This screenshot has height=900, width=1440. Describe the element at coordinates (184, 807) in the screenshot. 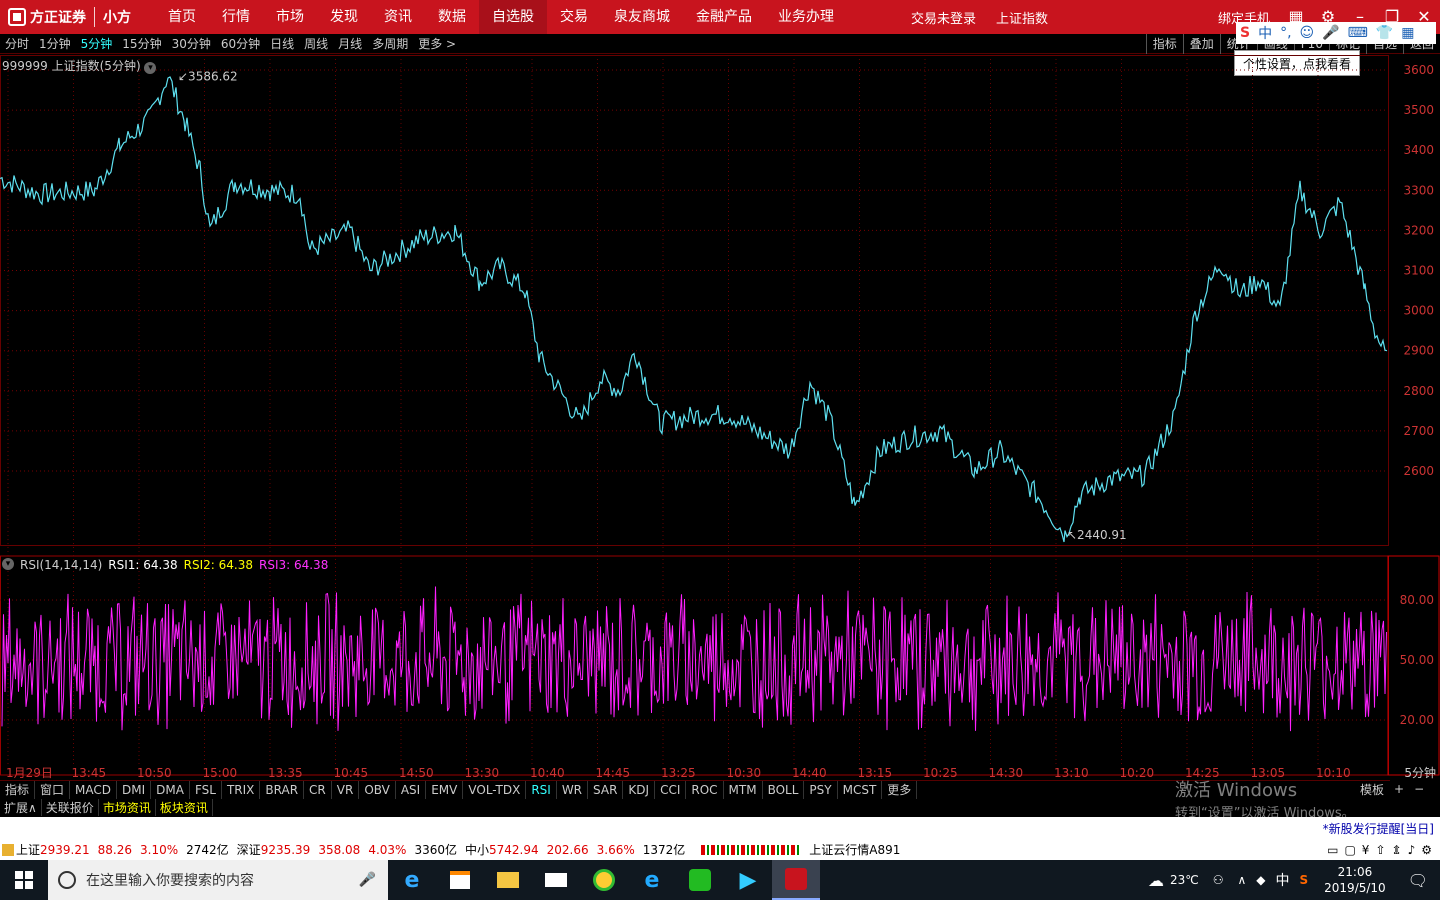

I see `extension-tab: 板块资讯` at that location.